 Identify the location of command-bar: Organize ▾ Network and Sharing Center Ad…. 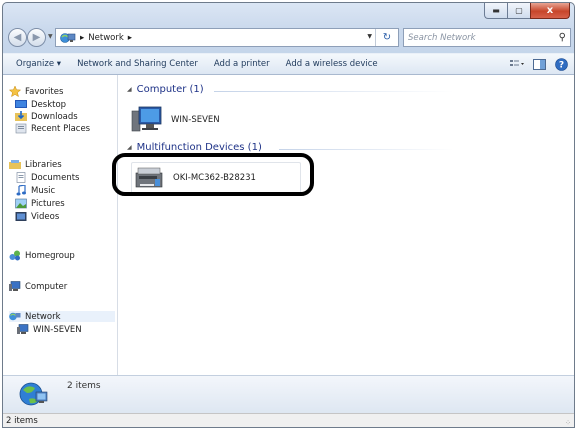
(288, 64).